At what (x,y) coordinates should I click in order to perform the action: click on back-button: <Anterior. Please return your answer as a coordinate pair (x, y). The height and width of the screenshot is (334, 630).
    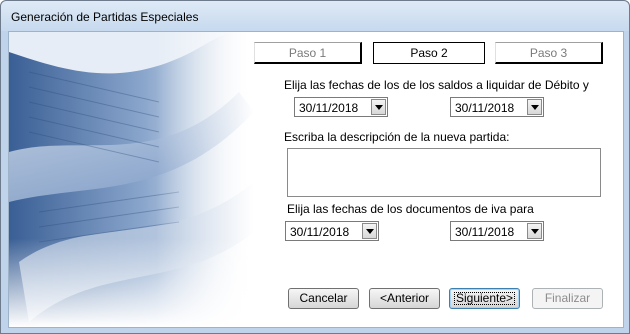
    Looking at the image, I should click on (404, 298).